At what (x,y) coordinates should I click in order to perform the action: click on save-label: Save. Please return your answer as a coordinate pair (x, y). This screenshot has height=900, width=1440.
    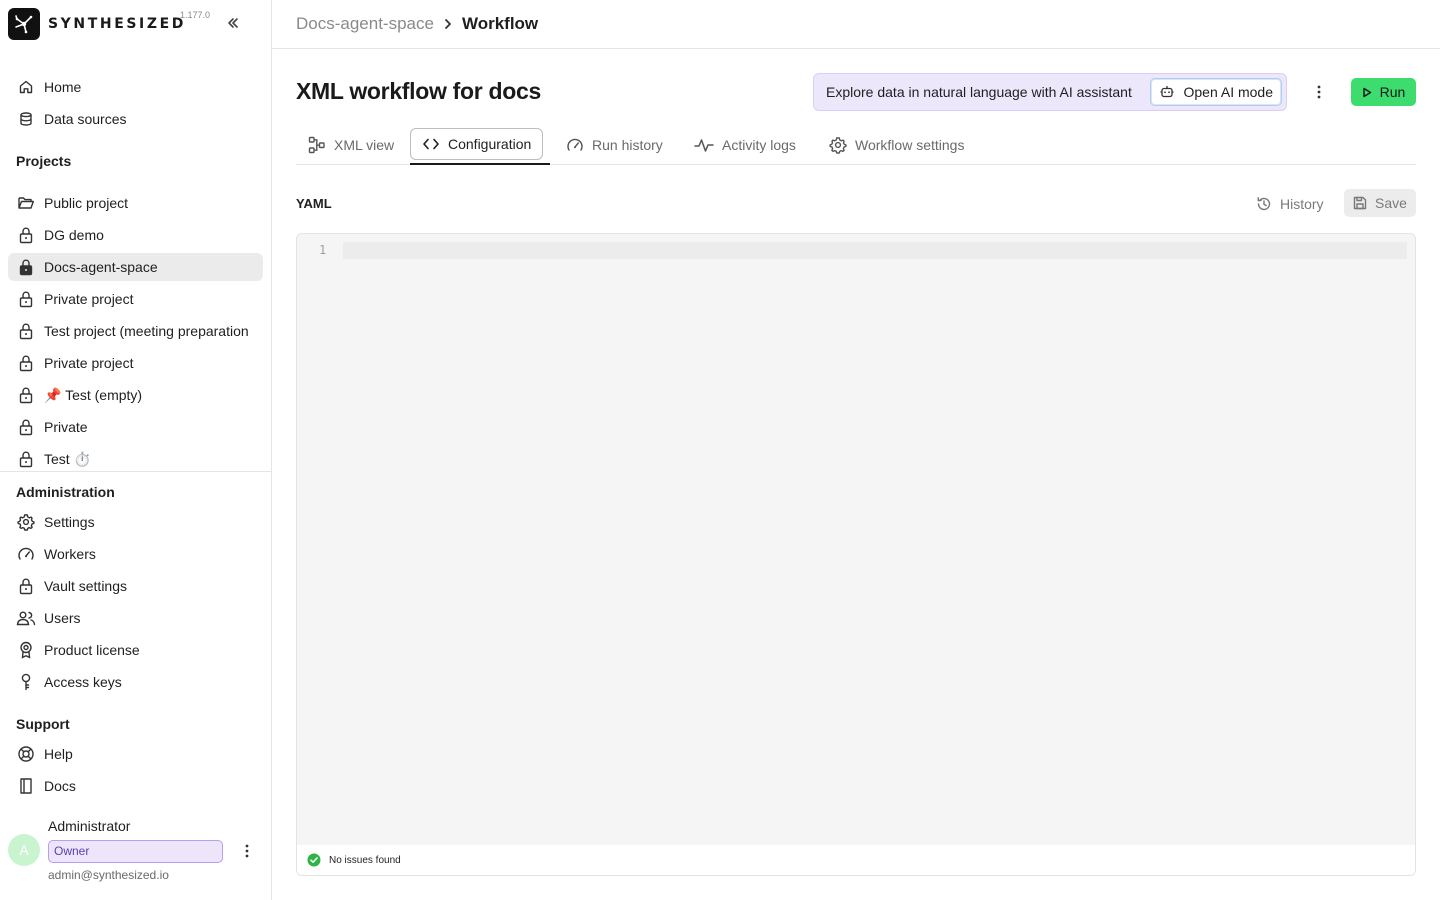
    Looking at the image, I should click on (1391, 203).